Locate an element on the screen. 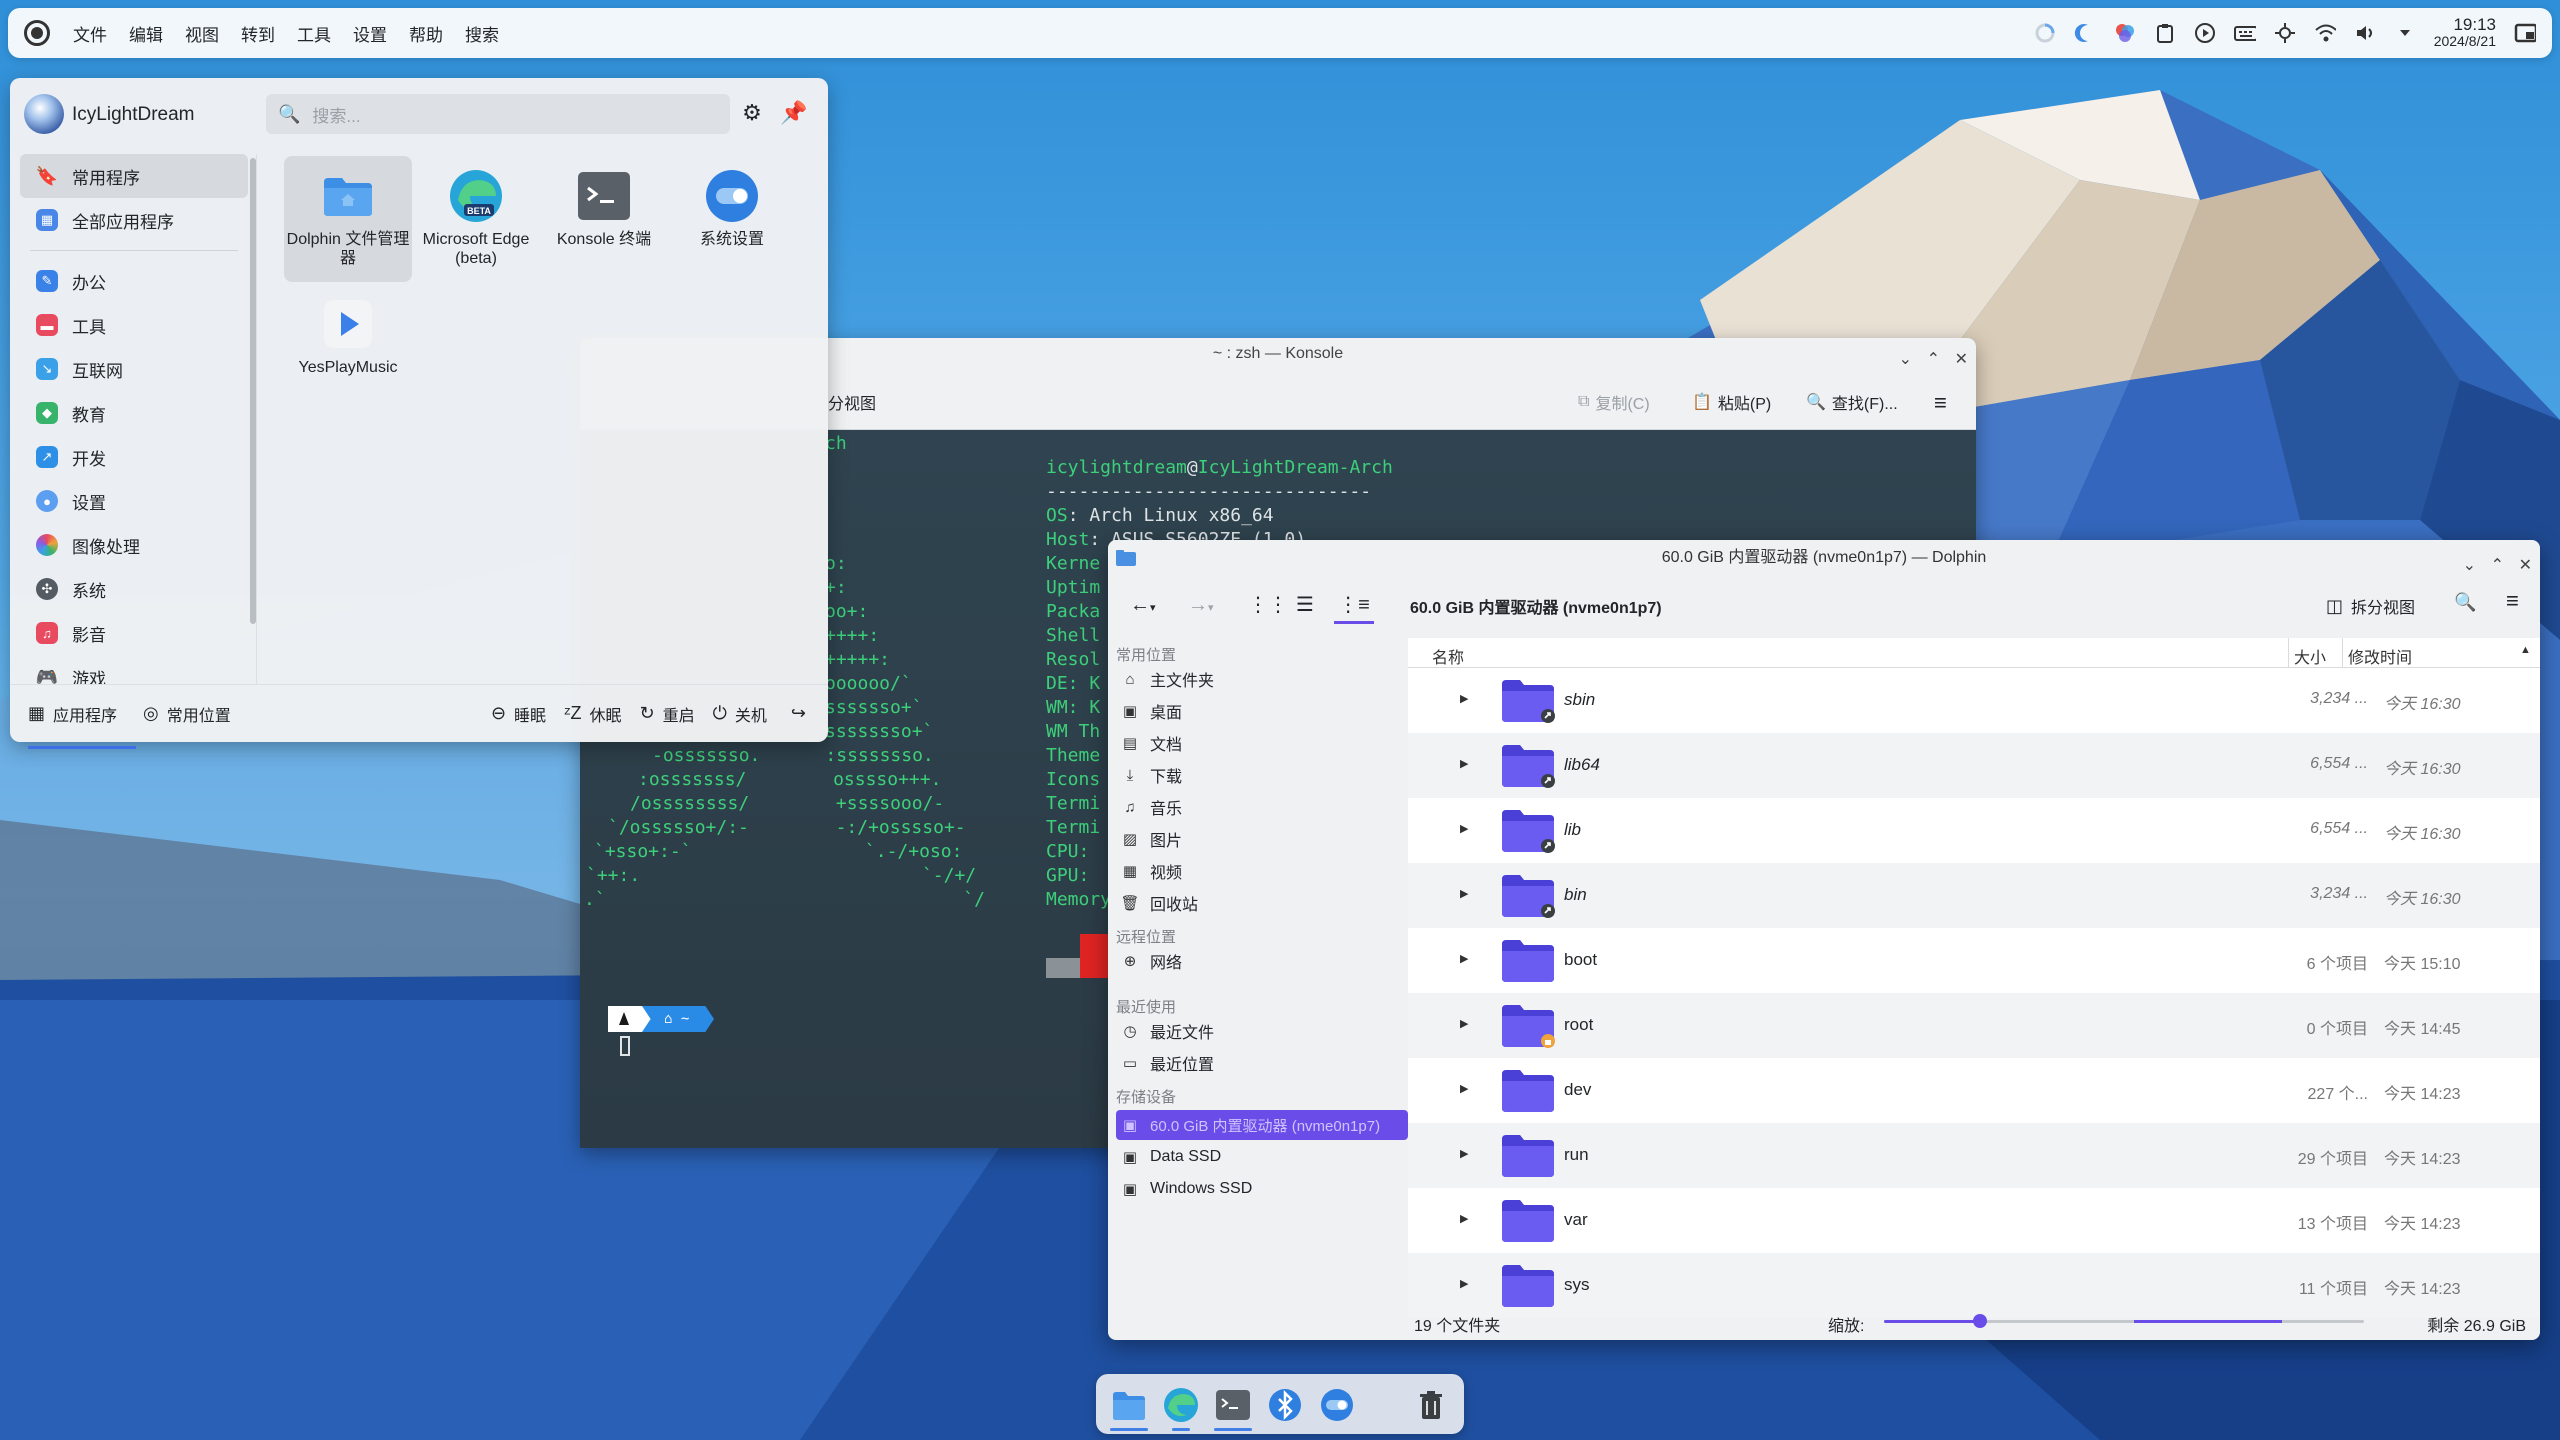 The height and width of the screenshot is (1440, 2560). place-home: ⌂ 主文件夹 is located at coordinates (1259, 679).